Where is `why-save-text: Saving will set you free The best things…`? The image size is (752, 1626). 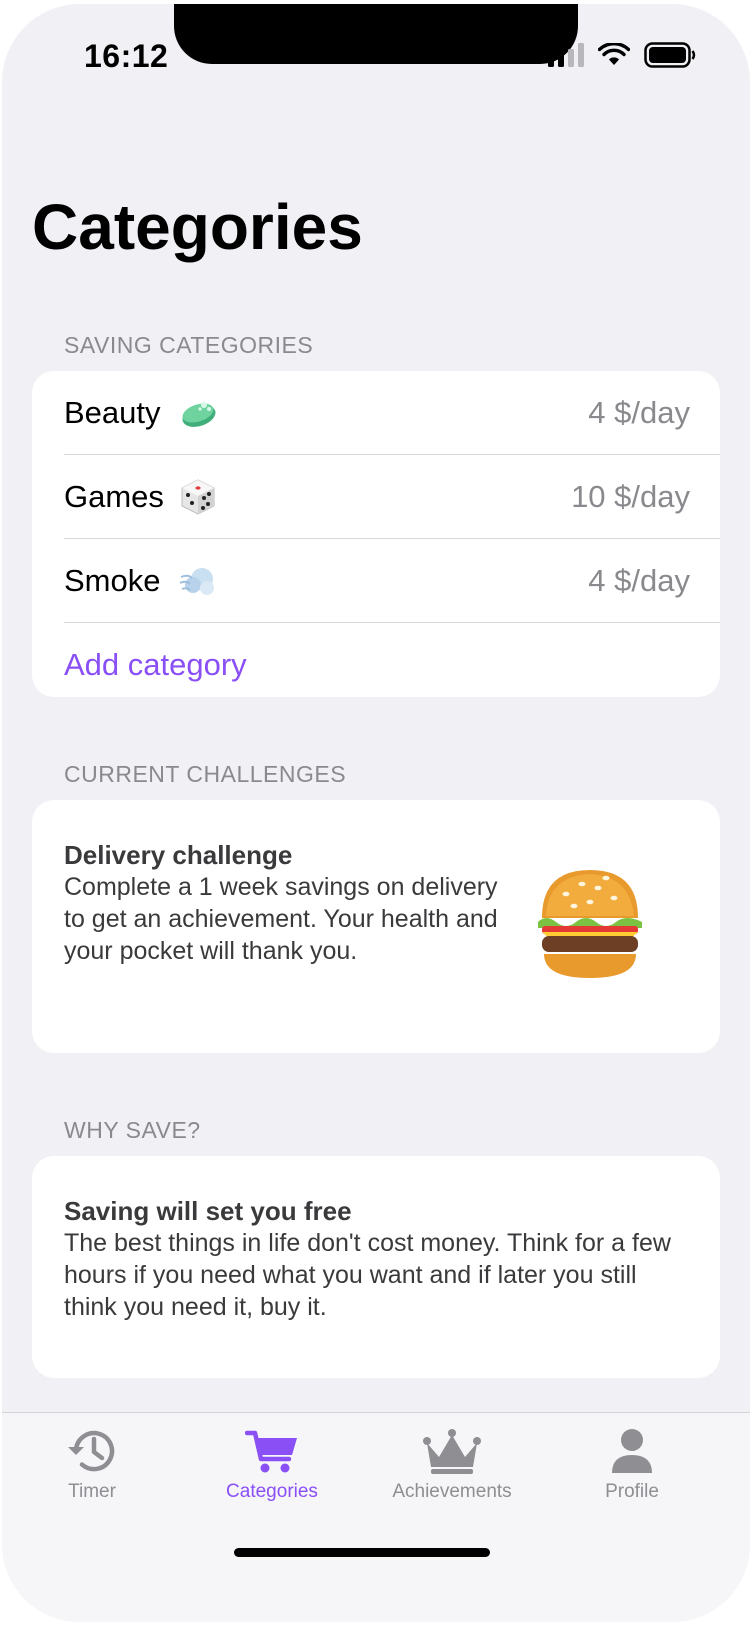
why-save-text: Saving will set you free The best things… is located at coordinates (374, 1259).